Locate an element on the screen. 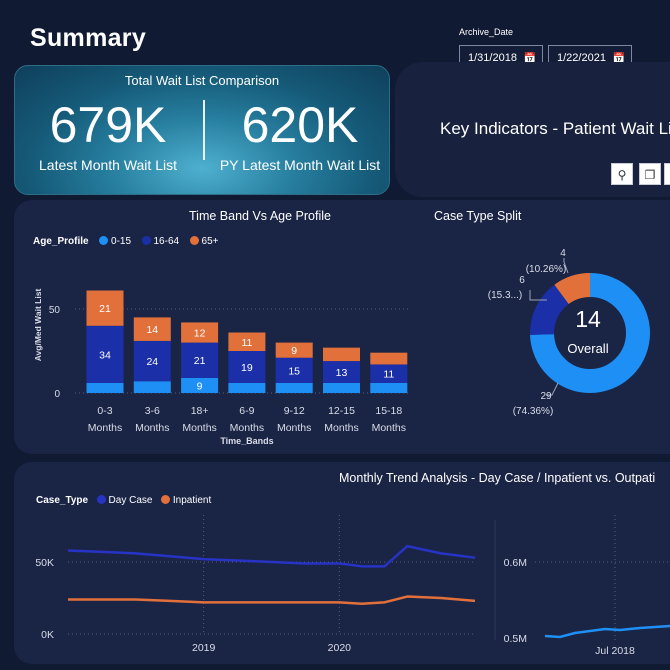  right-x-tick-label: Jul 2018 is located at coordinates (615, 651).